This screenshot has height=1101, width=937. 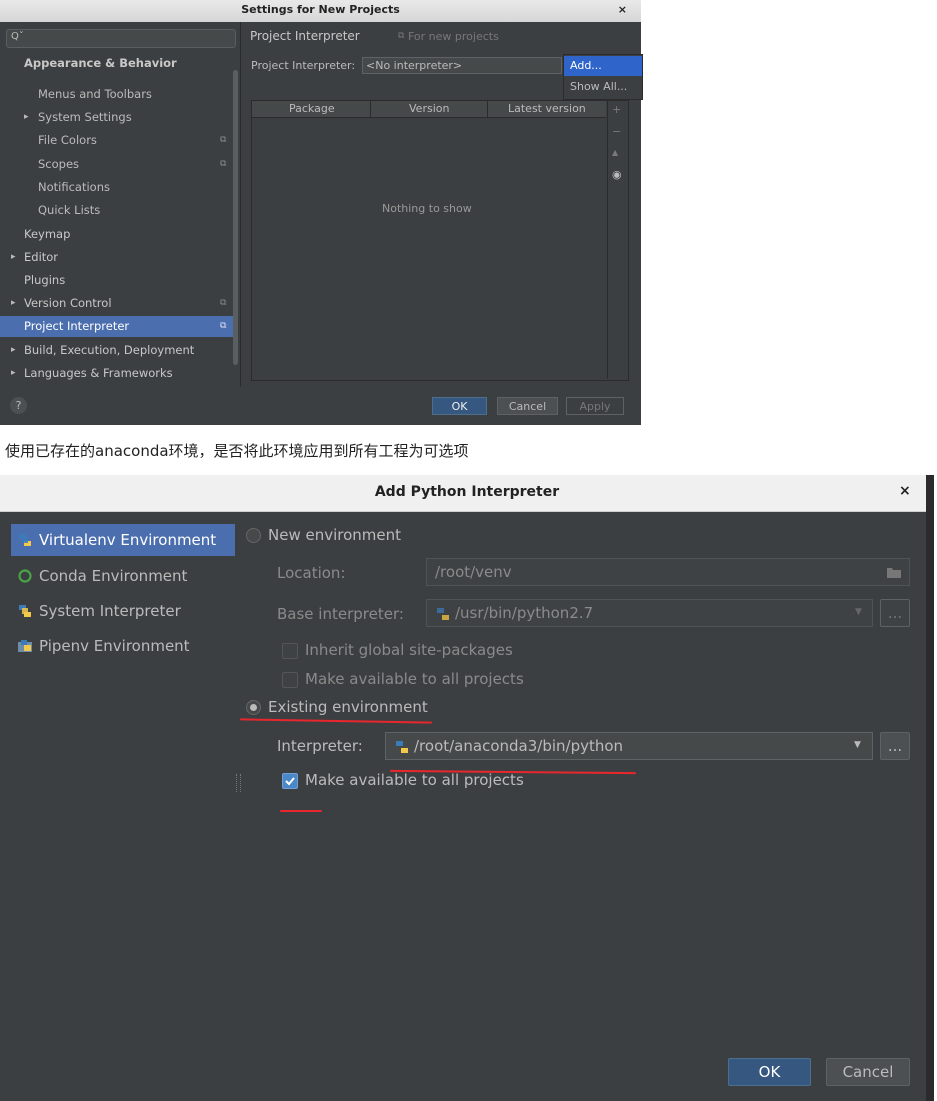 I want to click on project-interpreter-select: <No interpreter>, so click(x=462, y=65).